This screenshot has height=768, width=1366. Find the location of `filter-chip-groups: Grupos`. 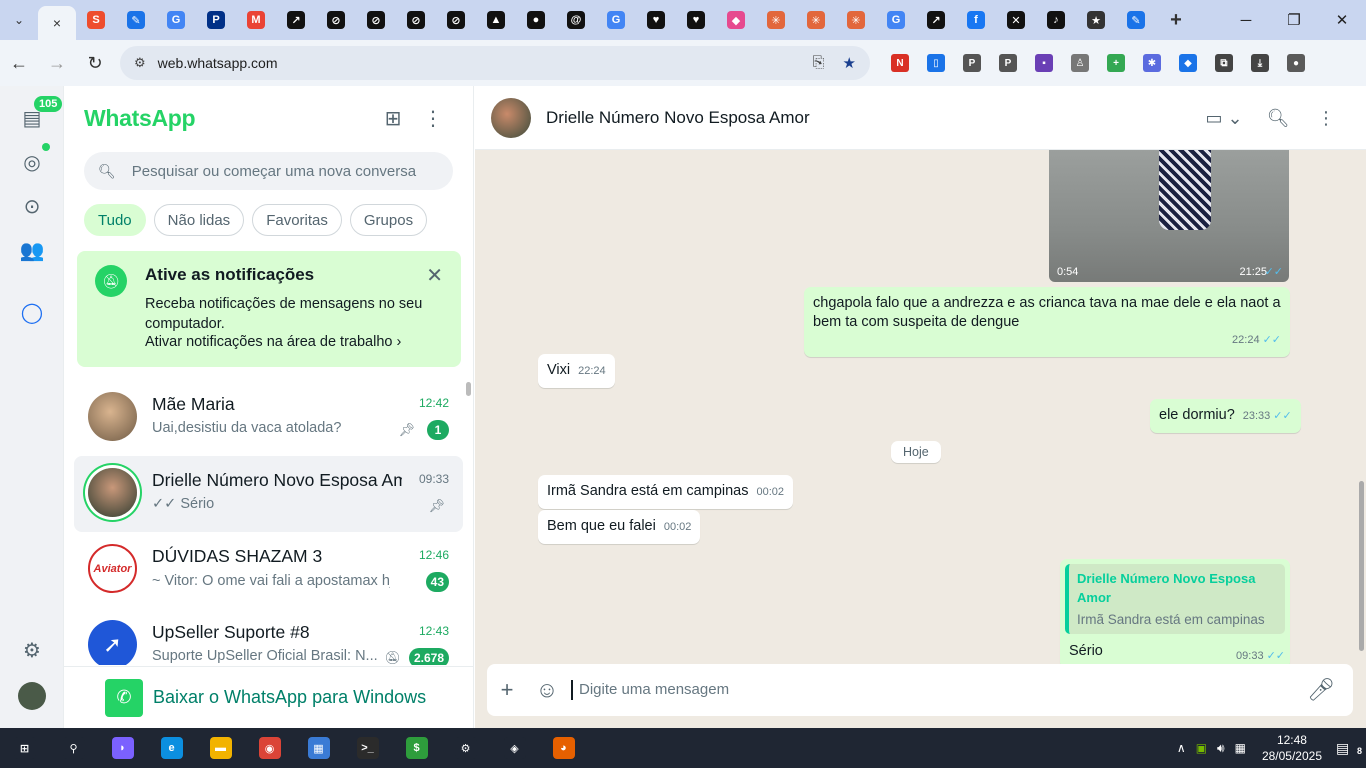

filter-chip-groups: Grupos is located at coordinates (388, 220).